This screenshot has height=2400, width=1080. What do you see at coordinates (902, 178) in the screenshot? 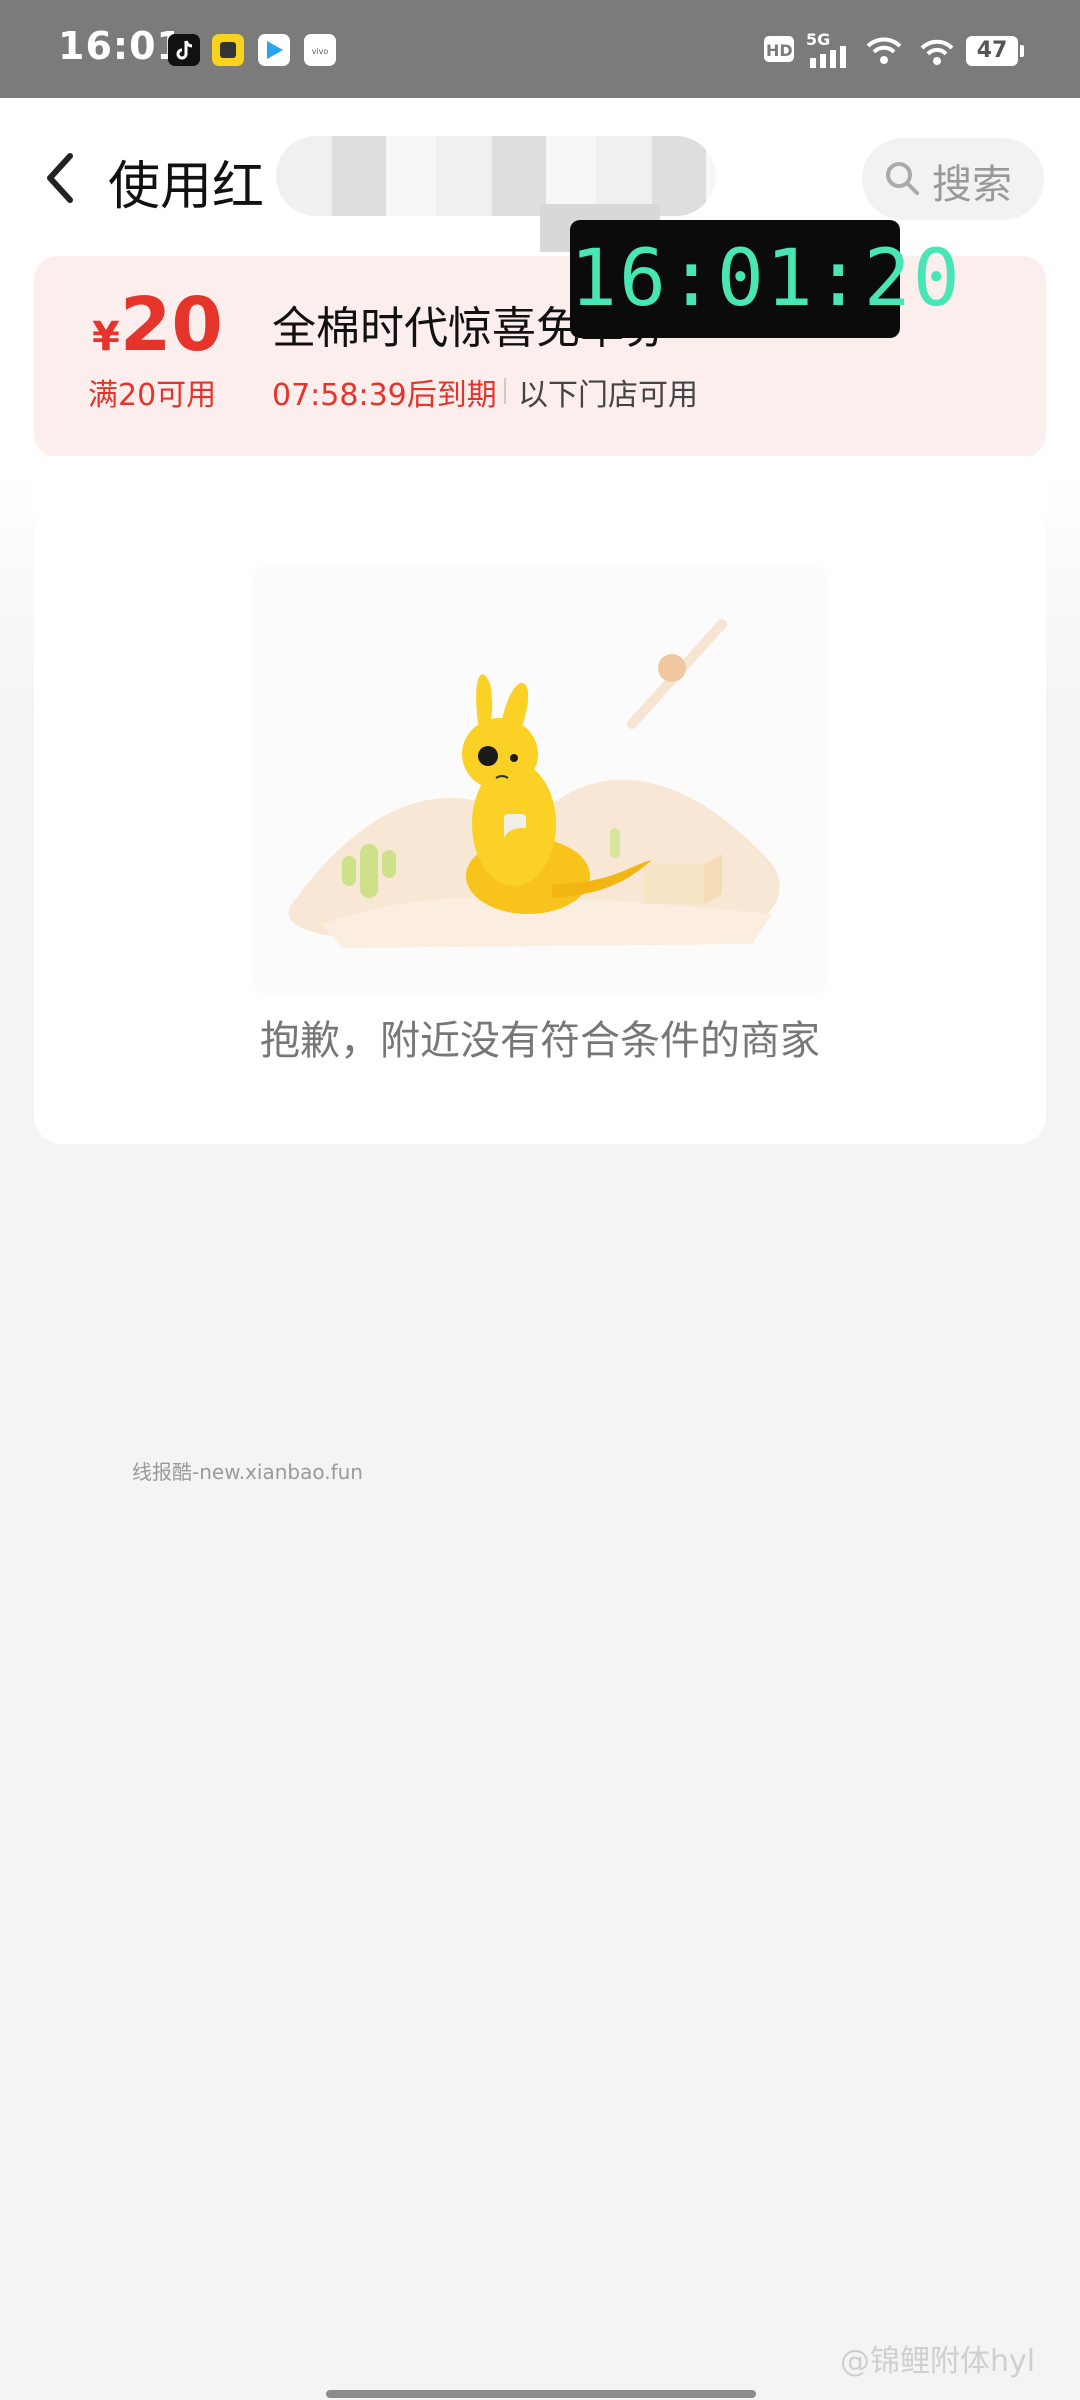
I see `search-icon` at bounding box center [902, 178].